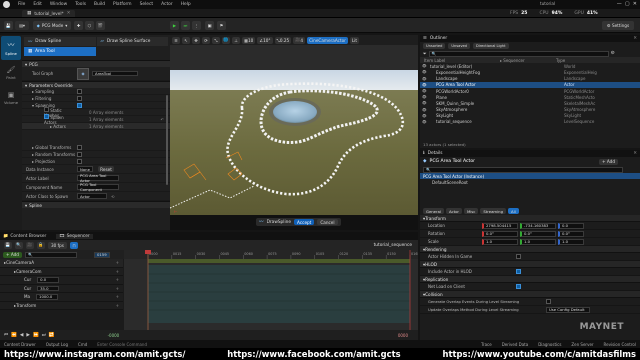 The height and width of the screenshot is (360, 640). I want to click on param-sampling: ▸ Sampling, so click(96, 91).